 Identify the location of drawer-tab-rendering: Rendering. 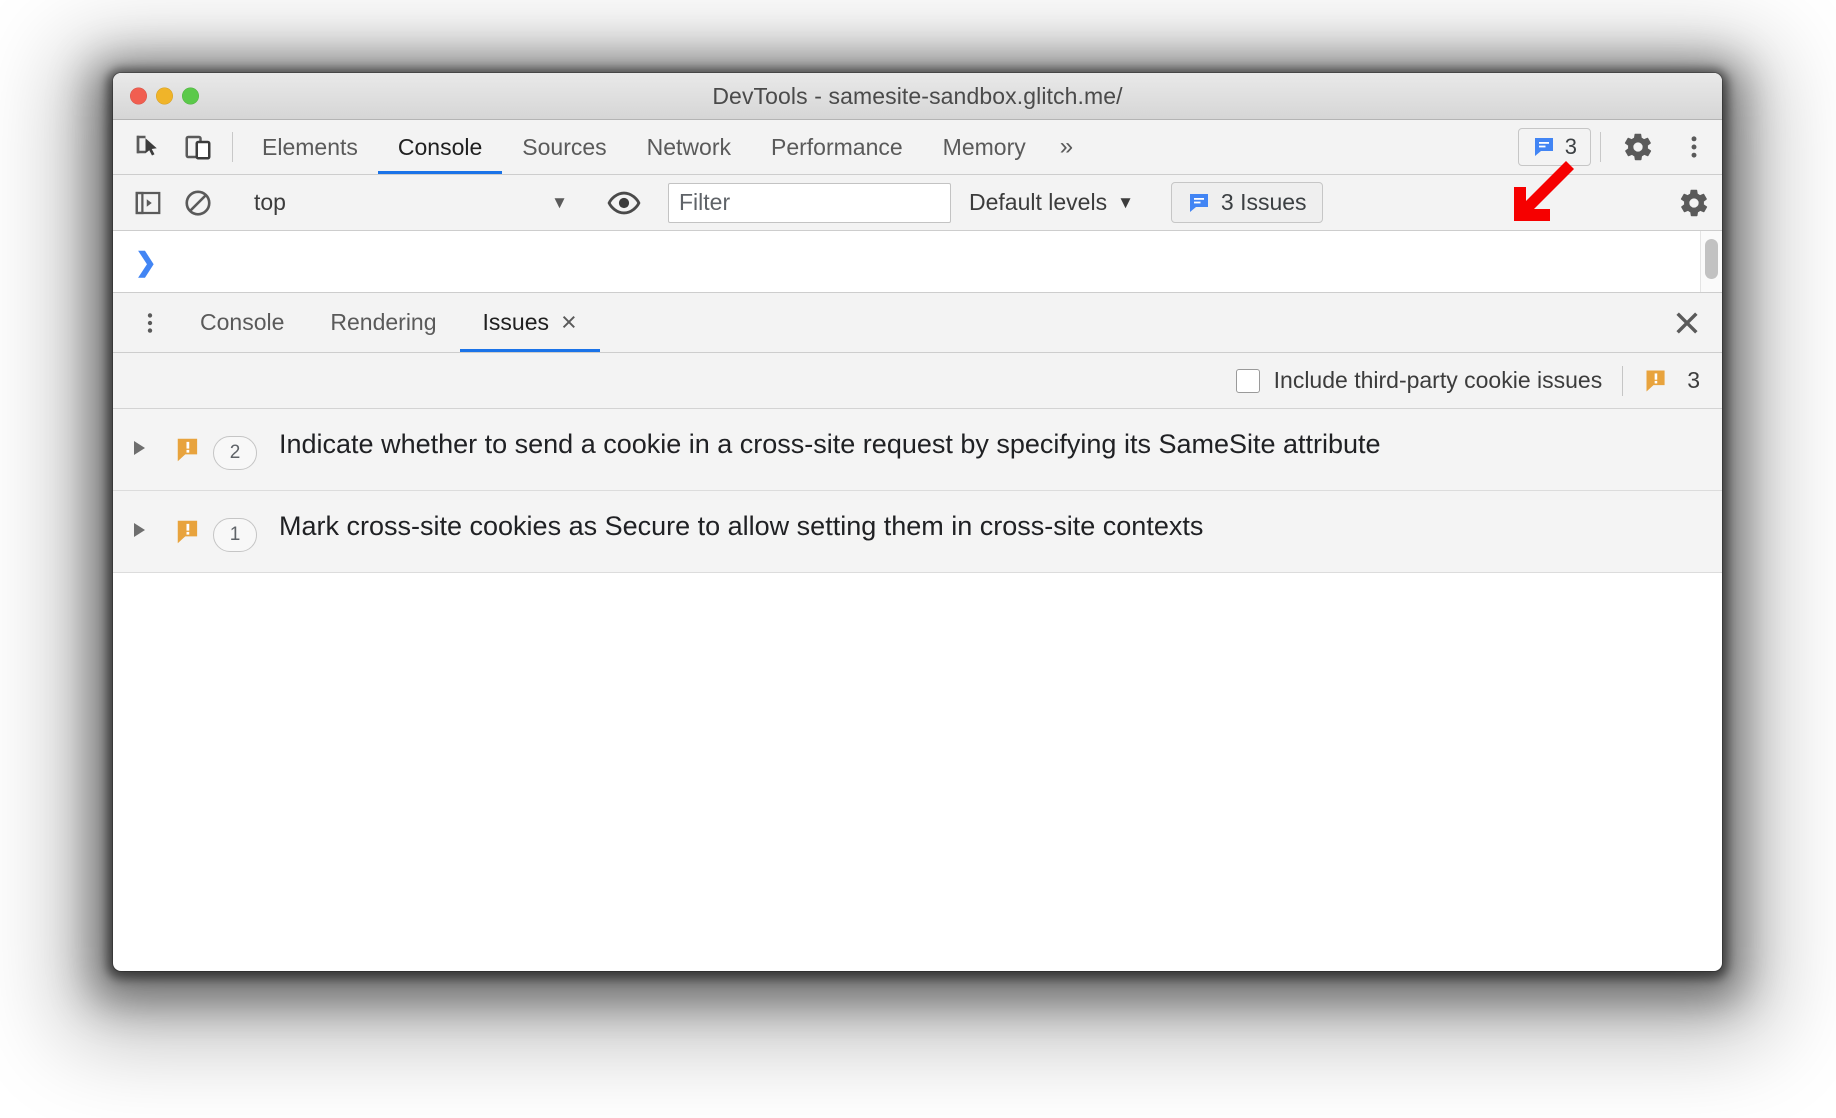
(383, 322).